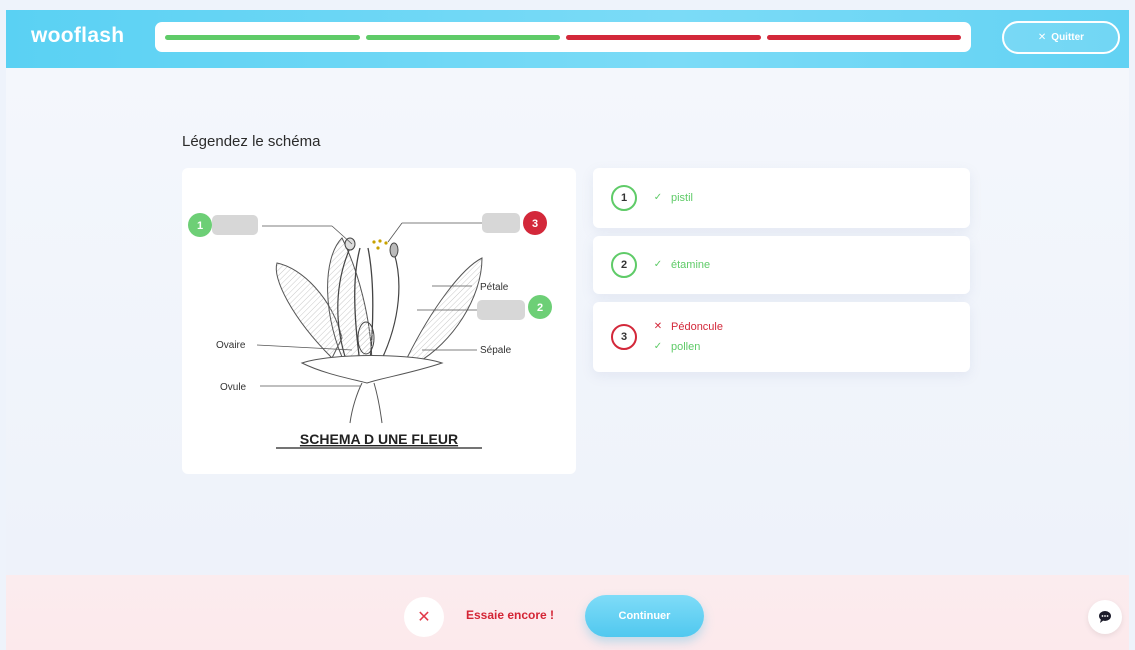 The height and width of the screenshot is (650, 1135). Describe the element at coordinates (535, 224) in the screenshot. I see `marker-3-number: 3` at that location.